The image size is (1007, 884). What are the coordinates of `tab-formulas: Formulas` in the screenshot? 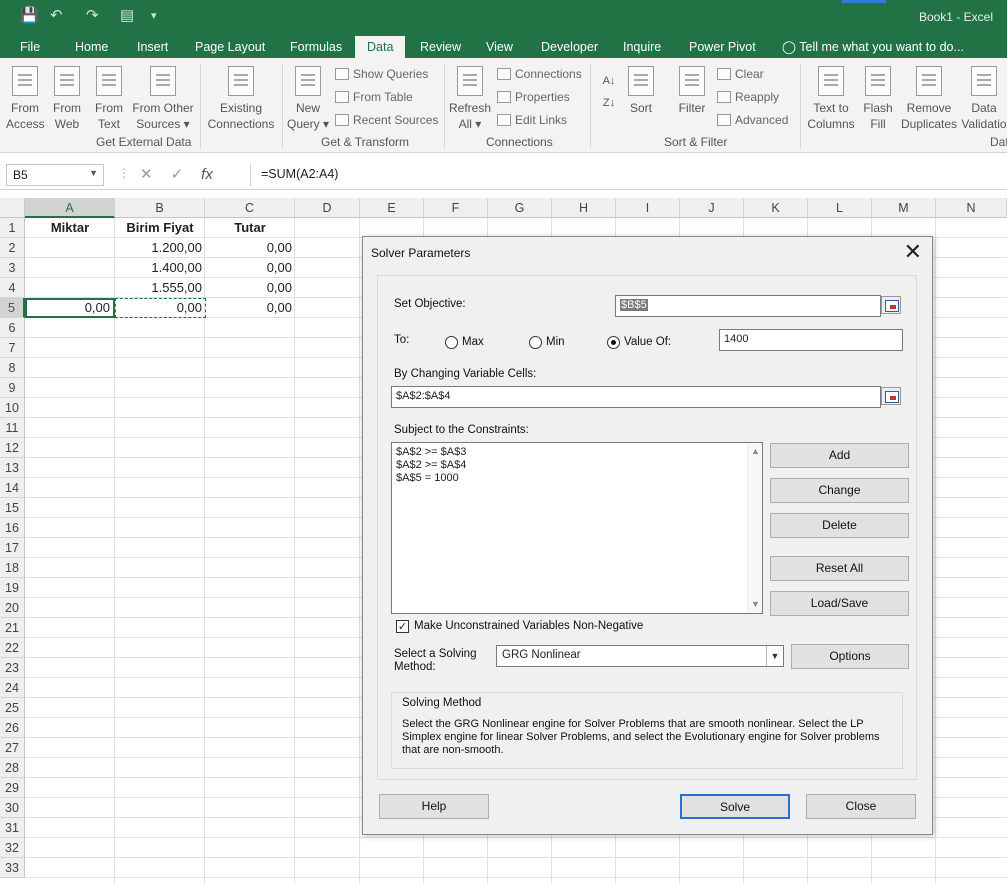 It's located at (316, 47).